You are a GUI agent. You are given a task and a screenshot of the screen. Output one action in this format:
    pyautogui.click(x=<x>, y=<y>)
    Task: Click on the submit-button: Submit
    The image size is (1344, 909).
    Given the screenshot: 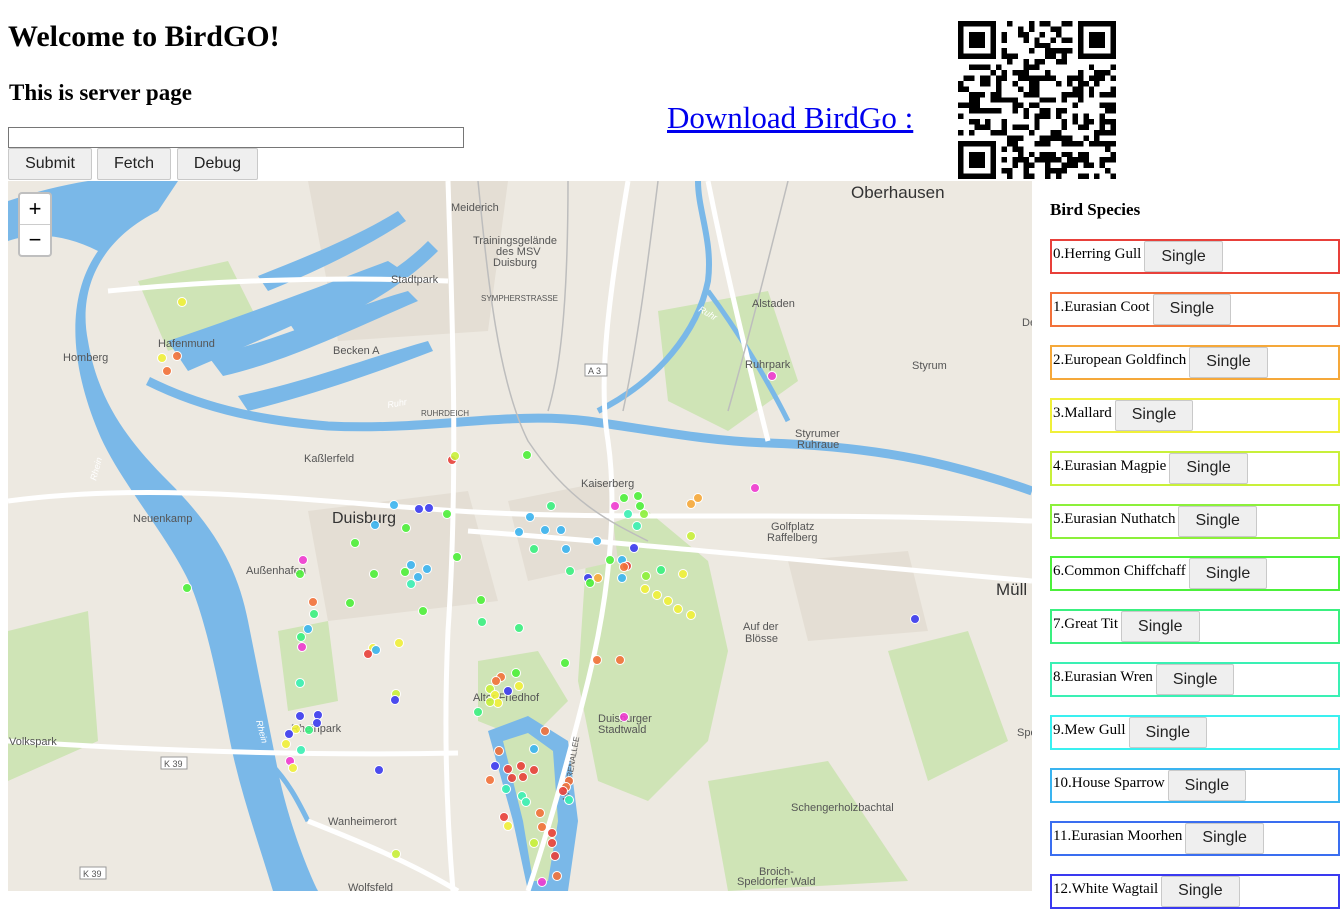 What is the action you would take?
    pyautogui.click(x=50, y=164)
    